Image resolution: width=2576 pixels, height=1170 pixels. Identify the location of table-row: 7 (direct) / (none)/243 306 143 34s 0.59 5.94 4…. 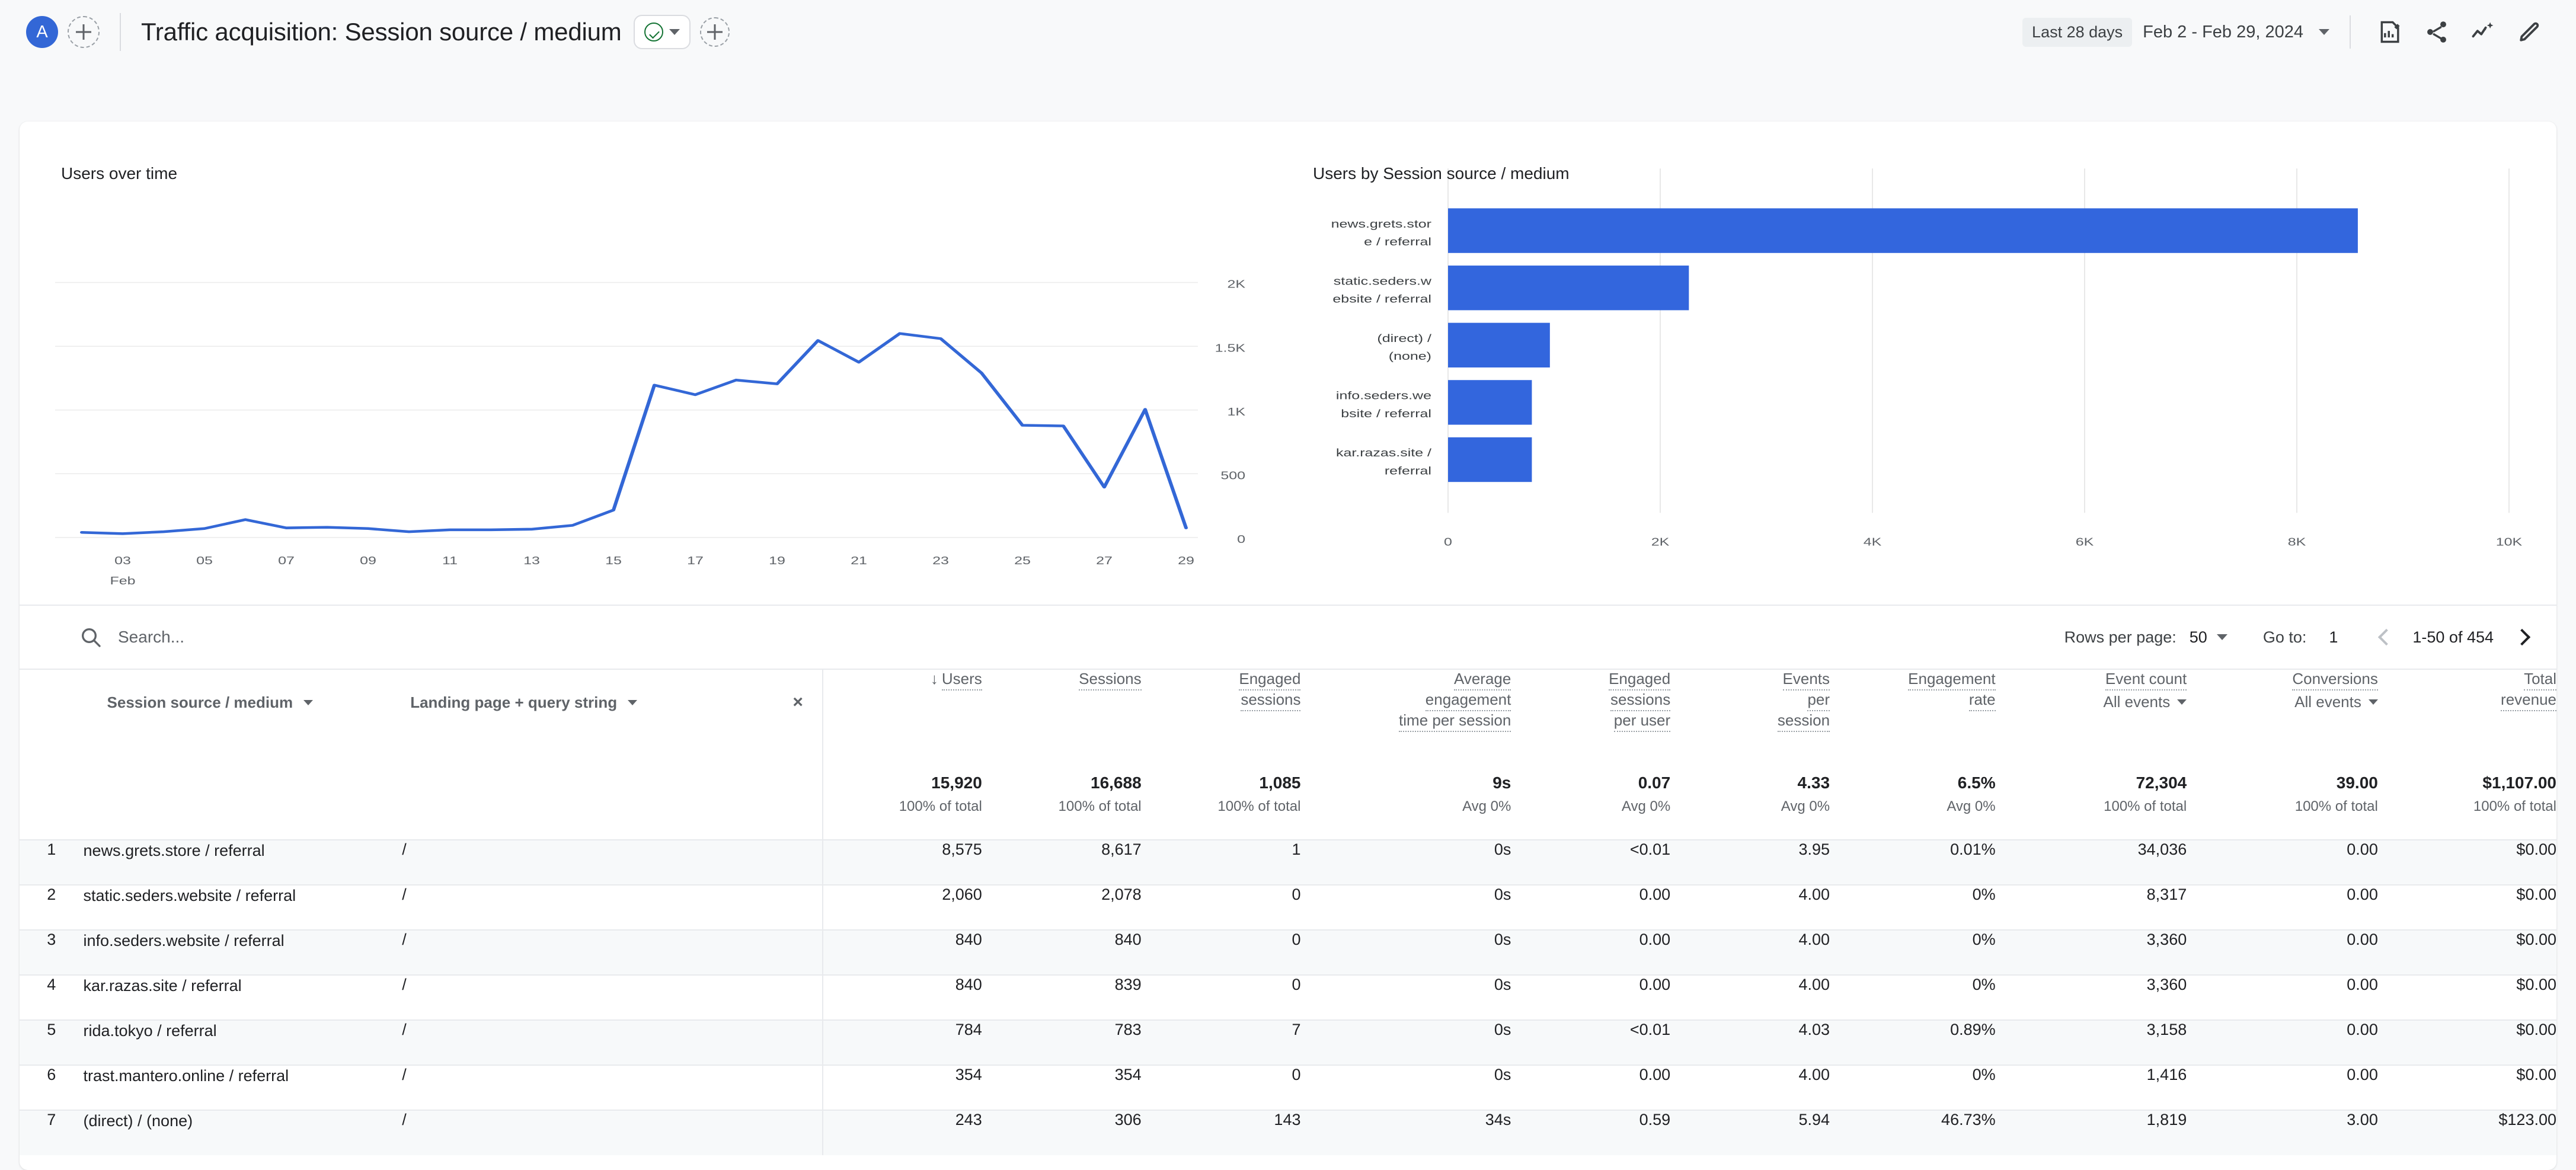
(1288, 1132).